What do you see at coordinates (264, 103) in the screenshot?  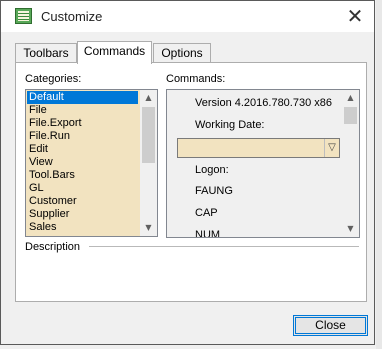 I see `version-text: Version 4.2016.780.730 x86` at bounding box center [264, 103].